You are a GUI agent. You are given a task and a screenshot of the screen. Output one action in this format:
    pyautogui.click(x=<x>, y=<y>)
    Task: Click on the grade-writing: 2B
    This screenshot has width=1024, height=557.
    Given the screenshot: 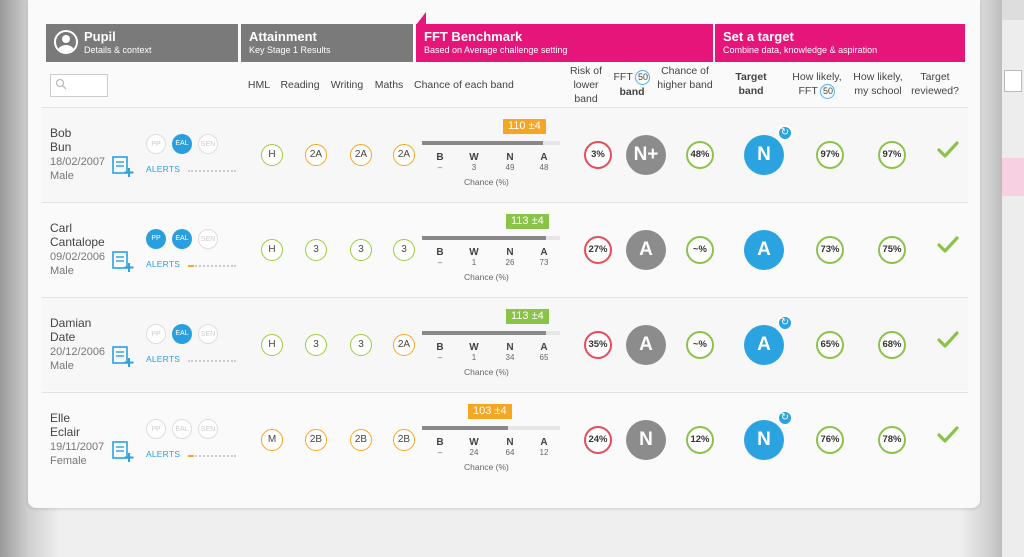 What is the action you would take?
    pyautogui.click(x=361, y=440)
    